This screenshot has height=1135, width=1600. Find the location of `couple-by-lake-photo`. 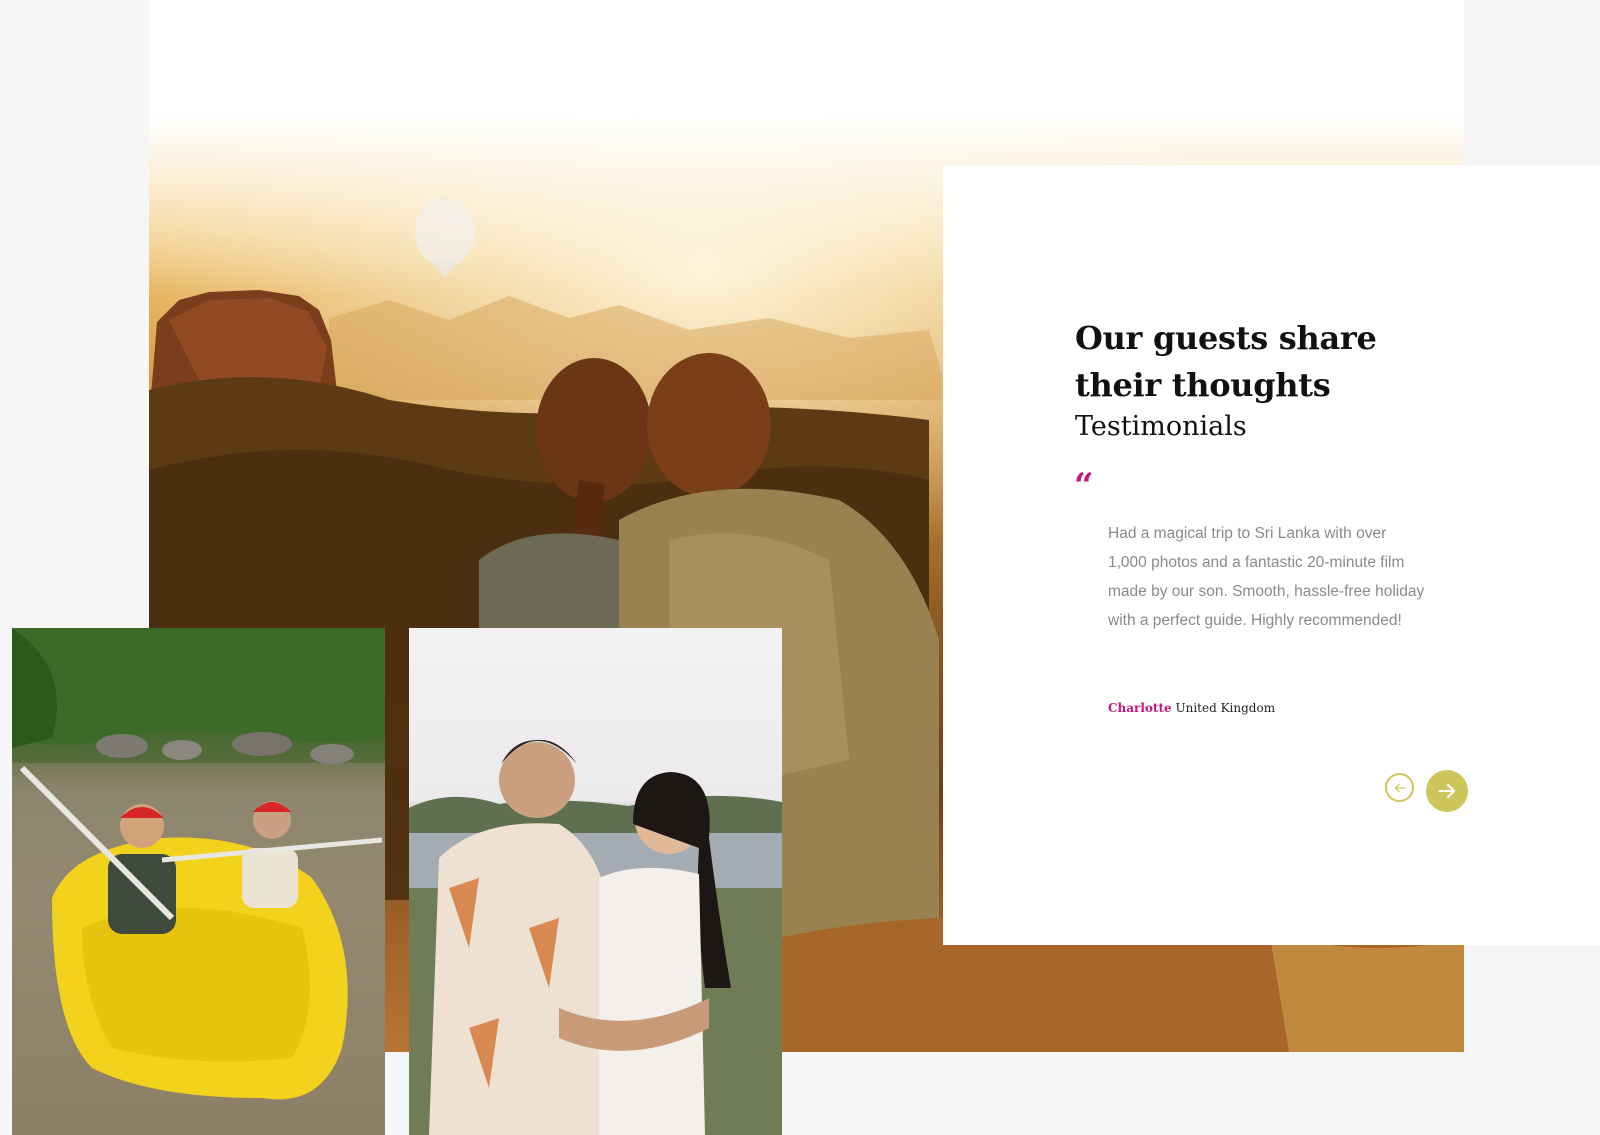

couple-by-lake-photo is located at coordinates (595, 881).